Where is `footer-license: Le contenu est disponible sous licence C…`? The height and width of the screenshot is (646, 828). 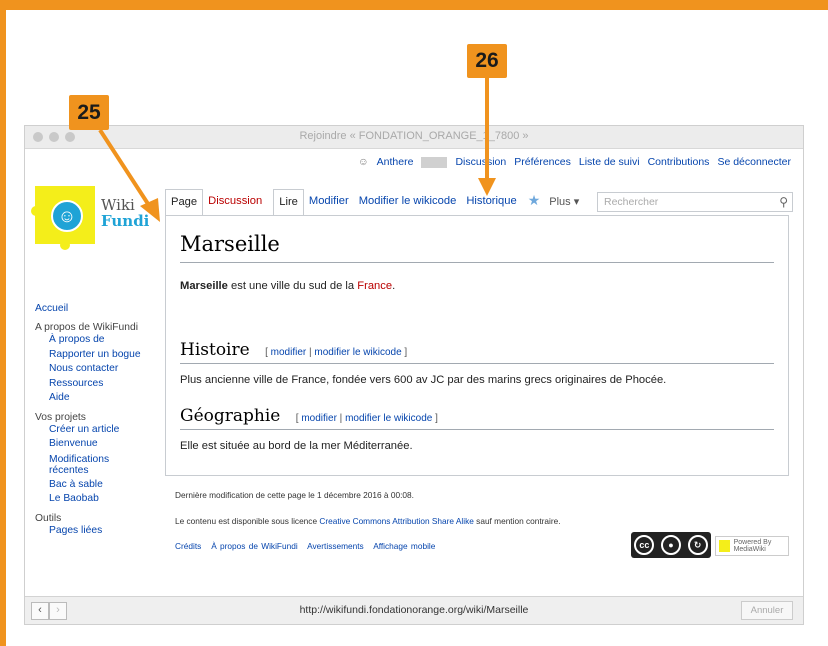
footer-license: Le contenu est disponible sous licence C… is located at coordinates (368, 521).